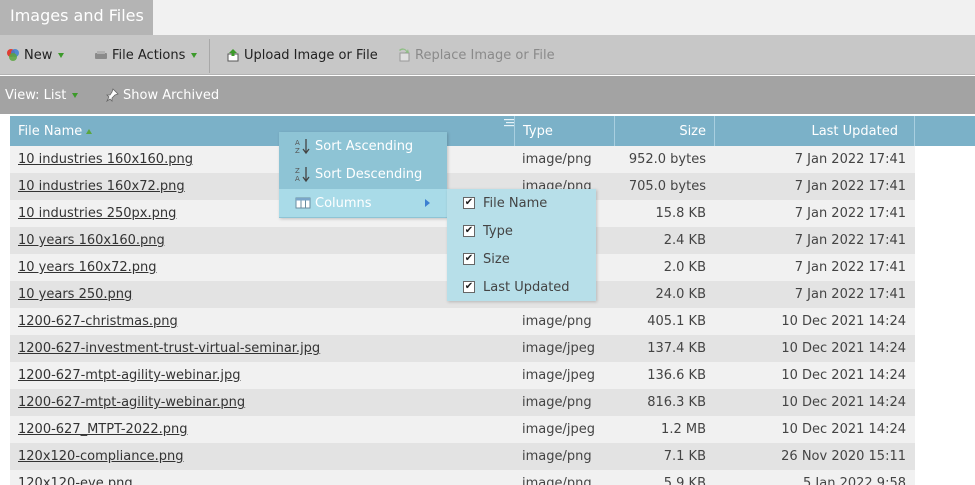 This screenshot has width=975, height=485. I want to click on submenu-item-label: Type, so click(498, 231).